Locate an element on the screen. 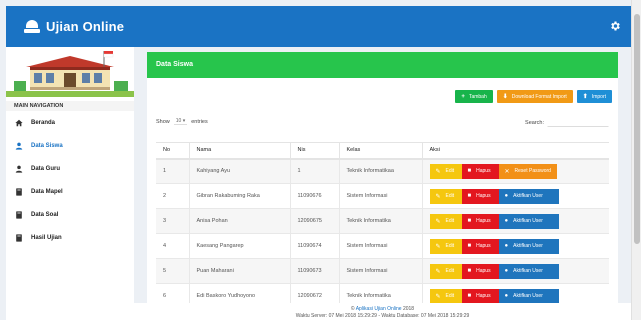 The image size is (641, 320). cell-nis: 1 is located at coordinates (314, 171).